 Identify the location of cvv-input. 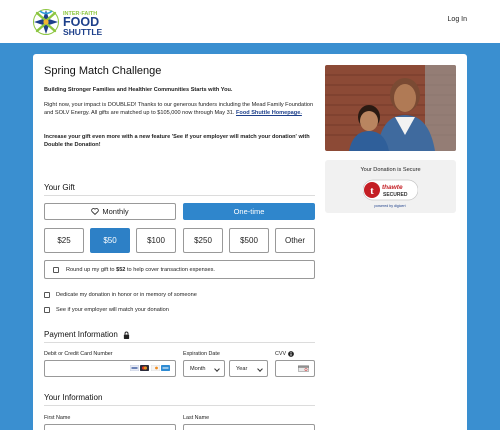
(295, 368).